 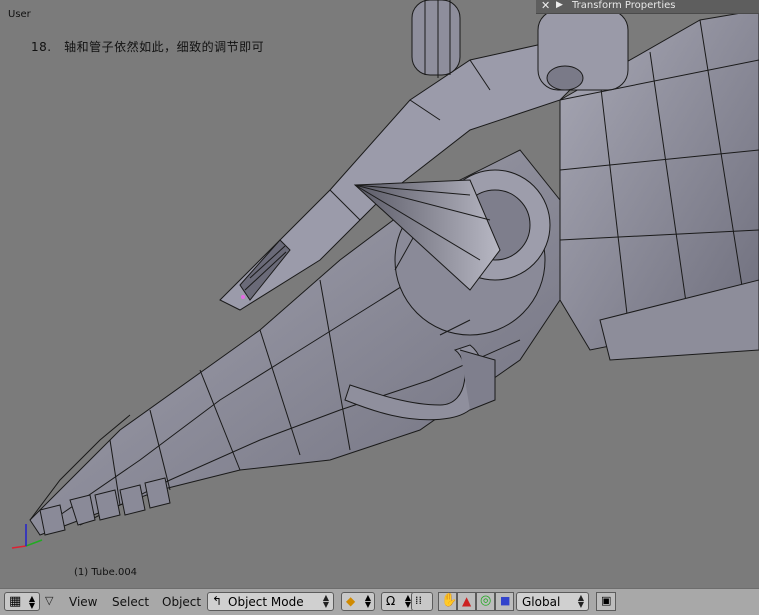 What do you see at coordinates (351, 601) in the screenshot?
I see `shading-icon: ◆` at bounding box center [351, 601].